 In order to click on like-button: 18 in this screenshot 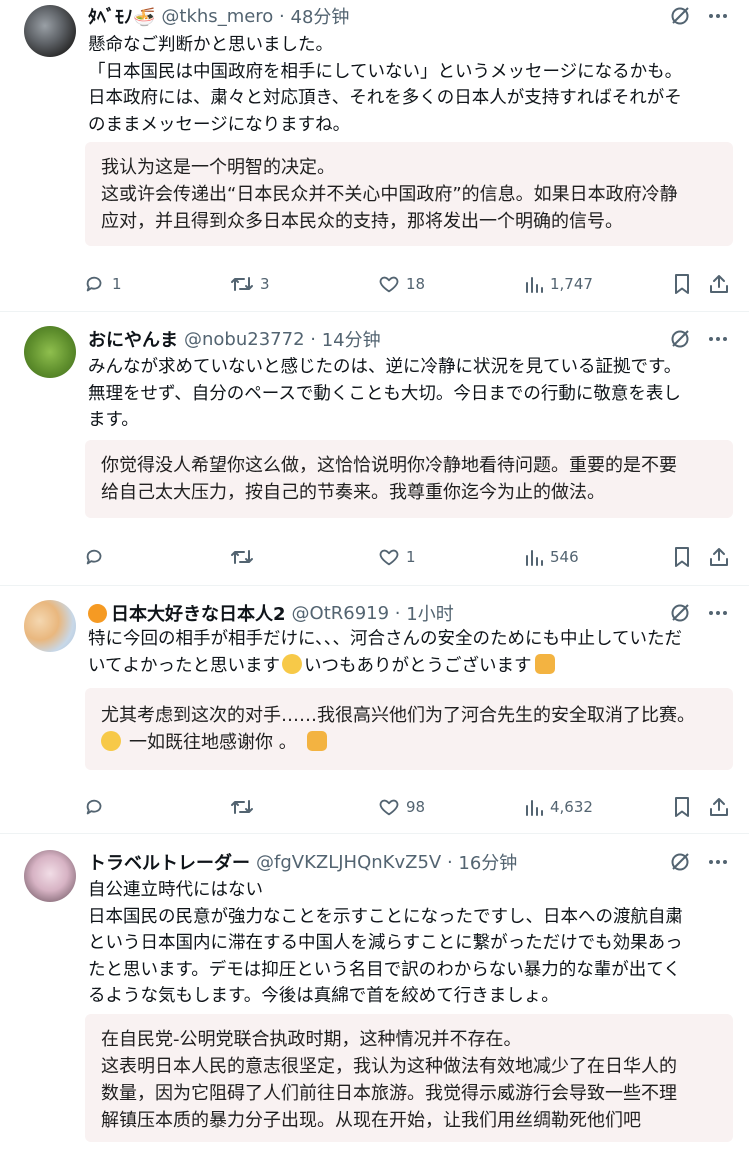, I will do `click(401, 284)`.